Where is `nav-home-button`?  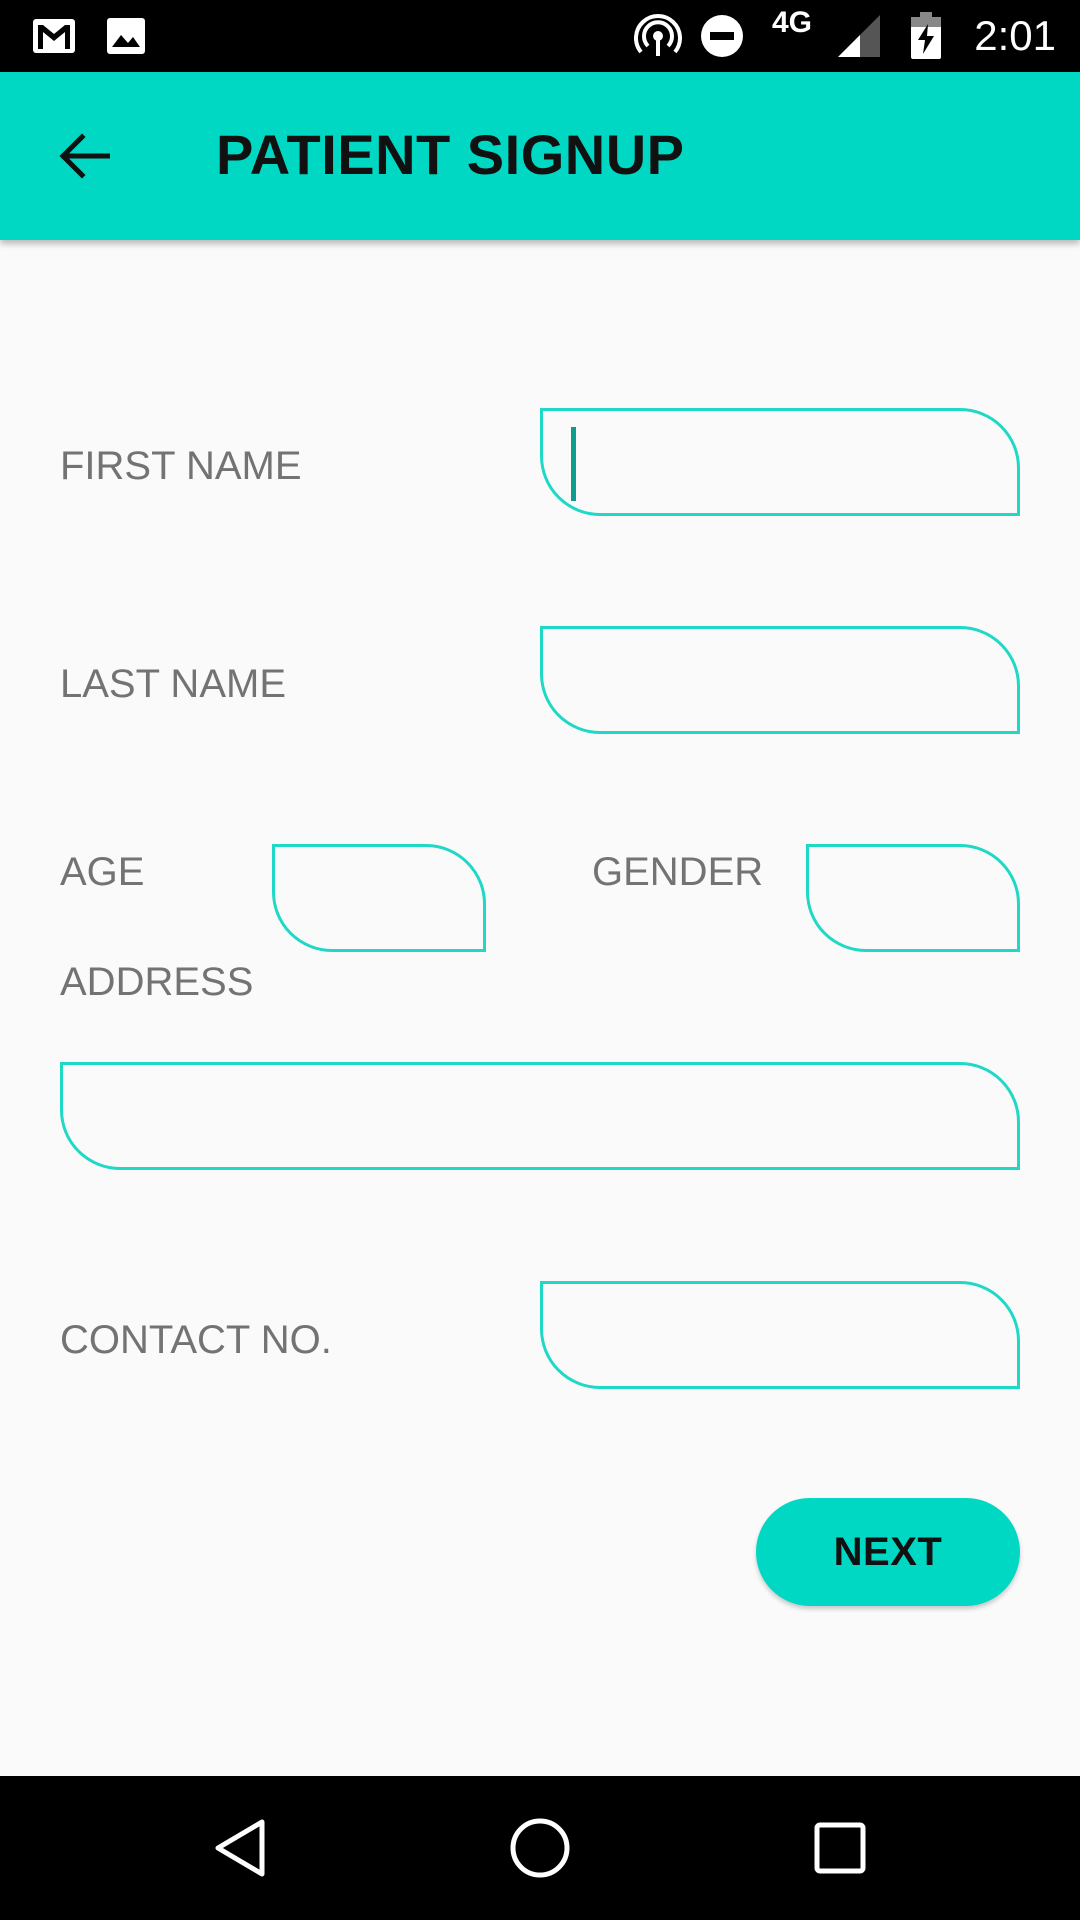
nav-home-button is located at coordinates (540, 1848).